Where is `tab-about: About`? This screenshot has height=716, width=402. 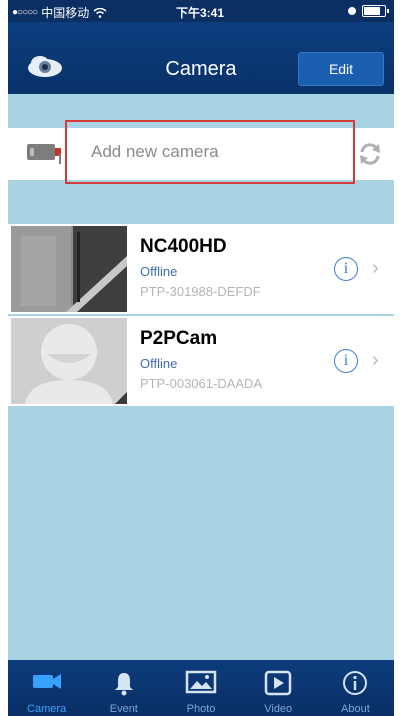 tab-about: About is located at coordinates (355, 688).